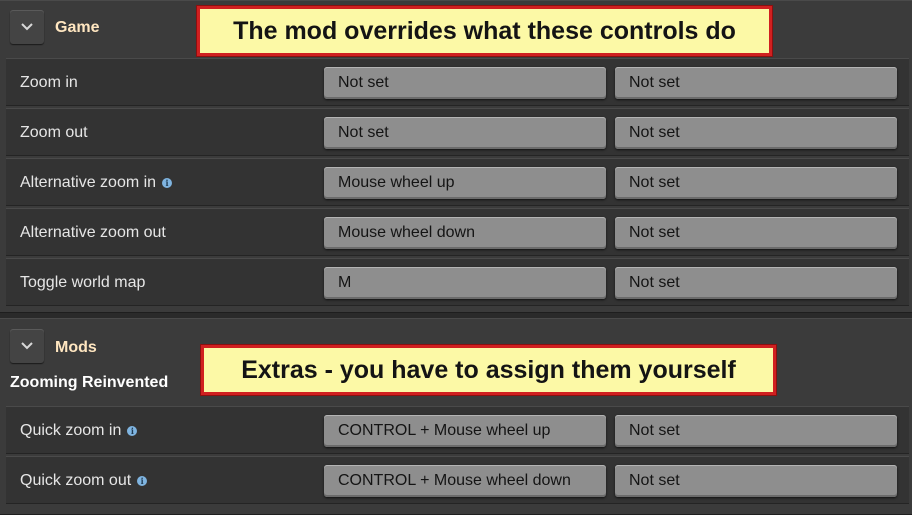 The width and height of the screenshot is (912, 515). I want to click on control-row-zoom-in: Zoom in Not set Not set, so click(457, 82).